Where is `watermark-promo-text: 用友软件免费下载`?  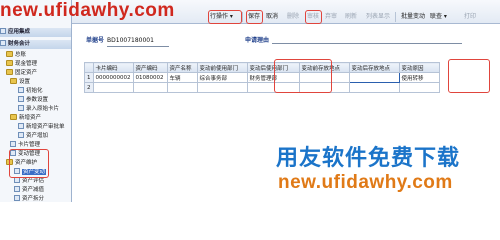
watermark-promo-text: 用友软件免费下载 is located at coordinates (368, 158).